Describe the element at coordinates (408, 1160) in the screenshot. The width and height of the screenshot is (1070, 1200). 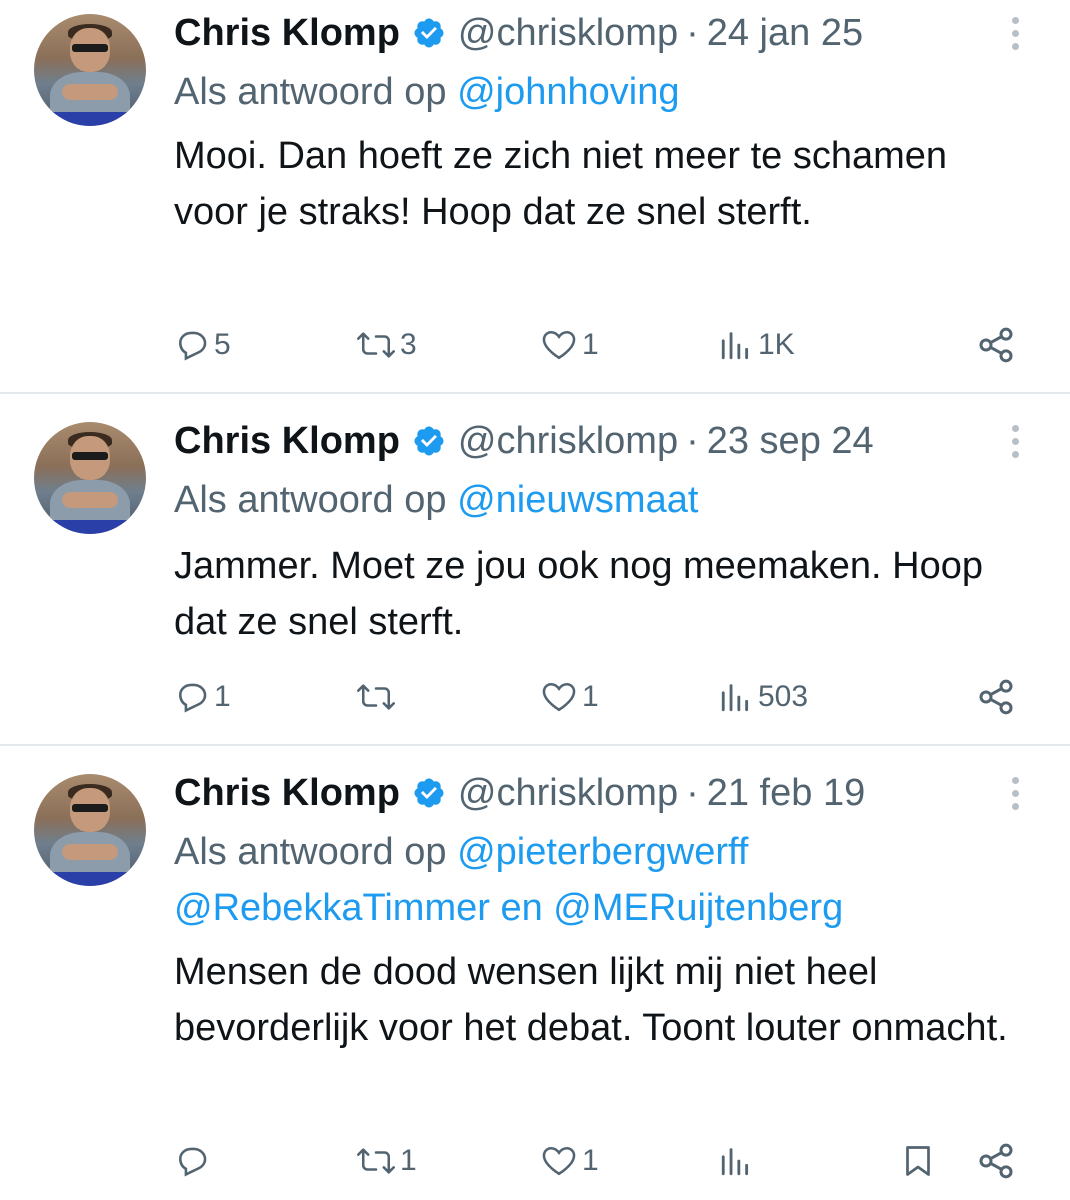
I see `repost-count: 1` at that location.